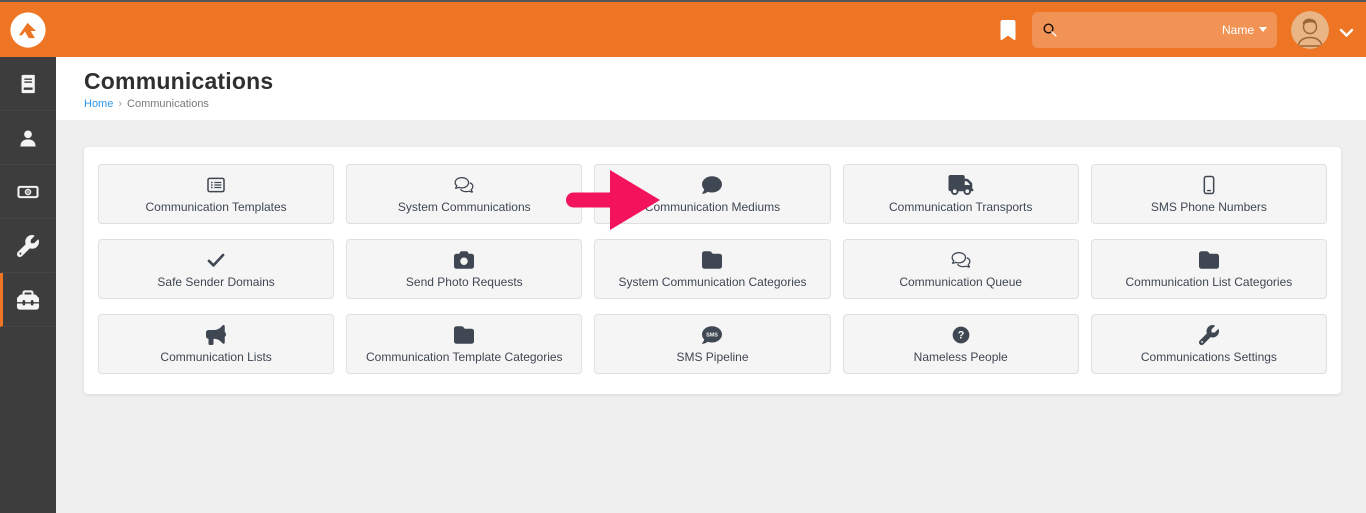 The image size is (1366, 513). Describe the element at coordinates (961, 281) in the screenshot. I see `card-label: Communication Queue` at that location.